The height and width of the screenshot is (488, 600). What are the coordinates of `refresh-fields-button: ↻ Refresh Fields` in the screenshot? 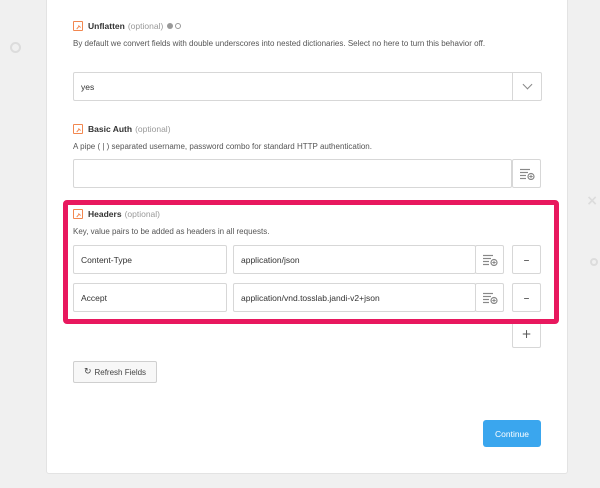 It's located at (115, 372).